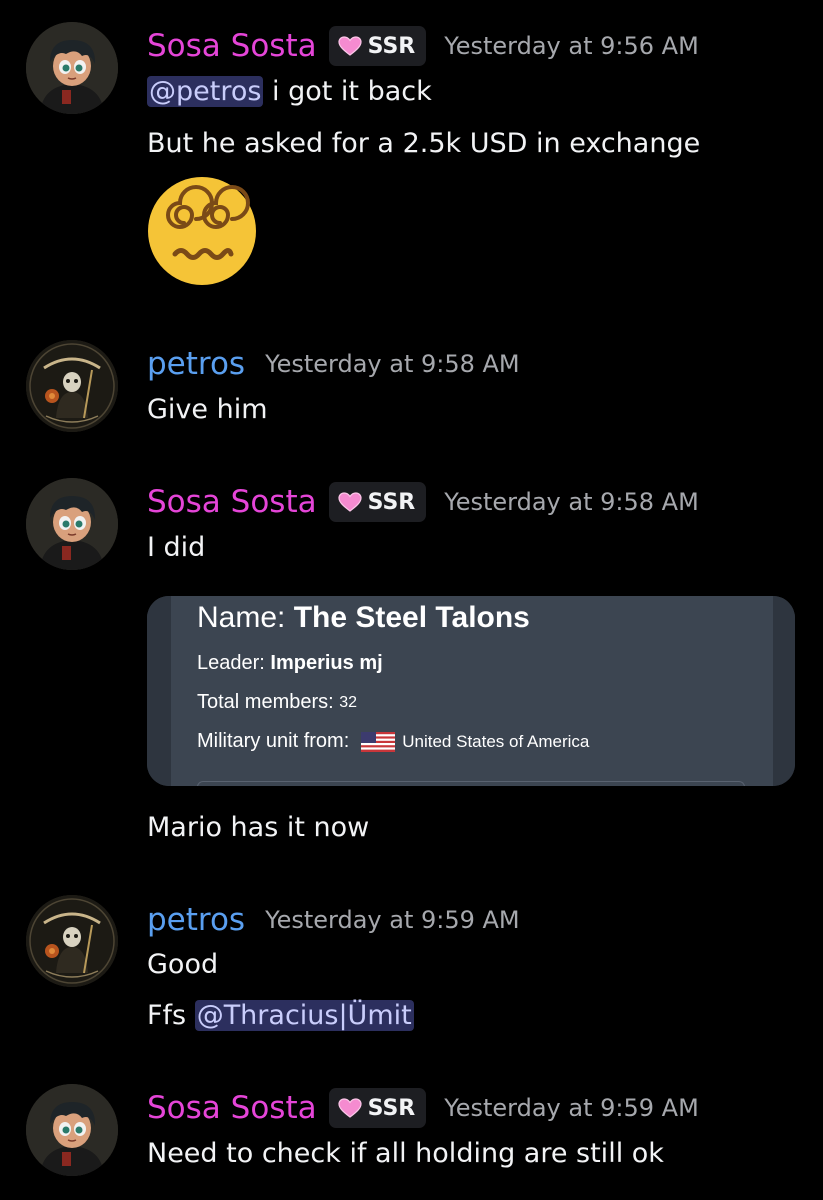 This screenshot has height=1200, width=823. What do you see at coordinates (348, 702) in the screenshot?
I see `embed-members-value: 32` at bounding box center [348, 702].